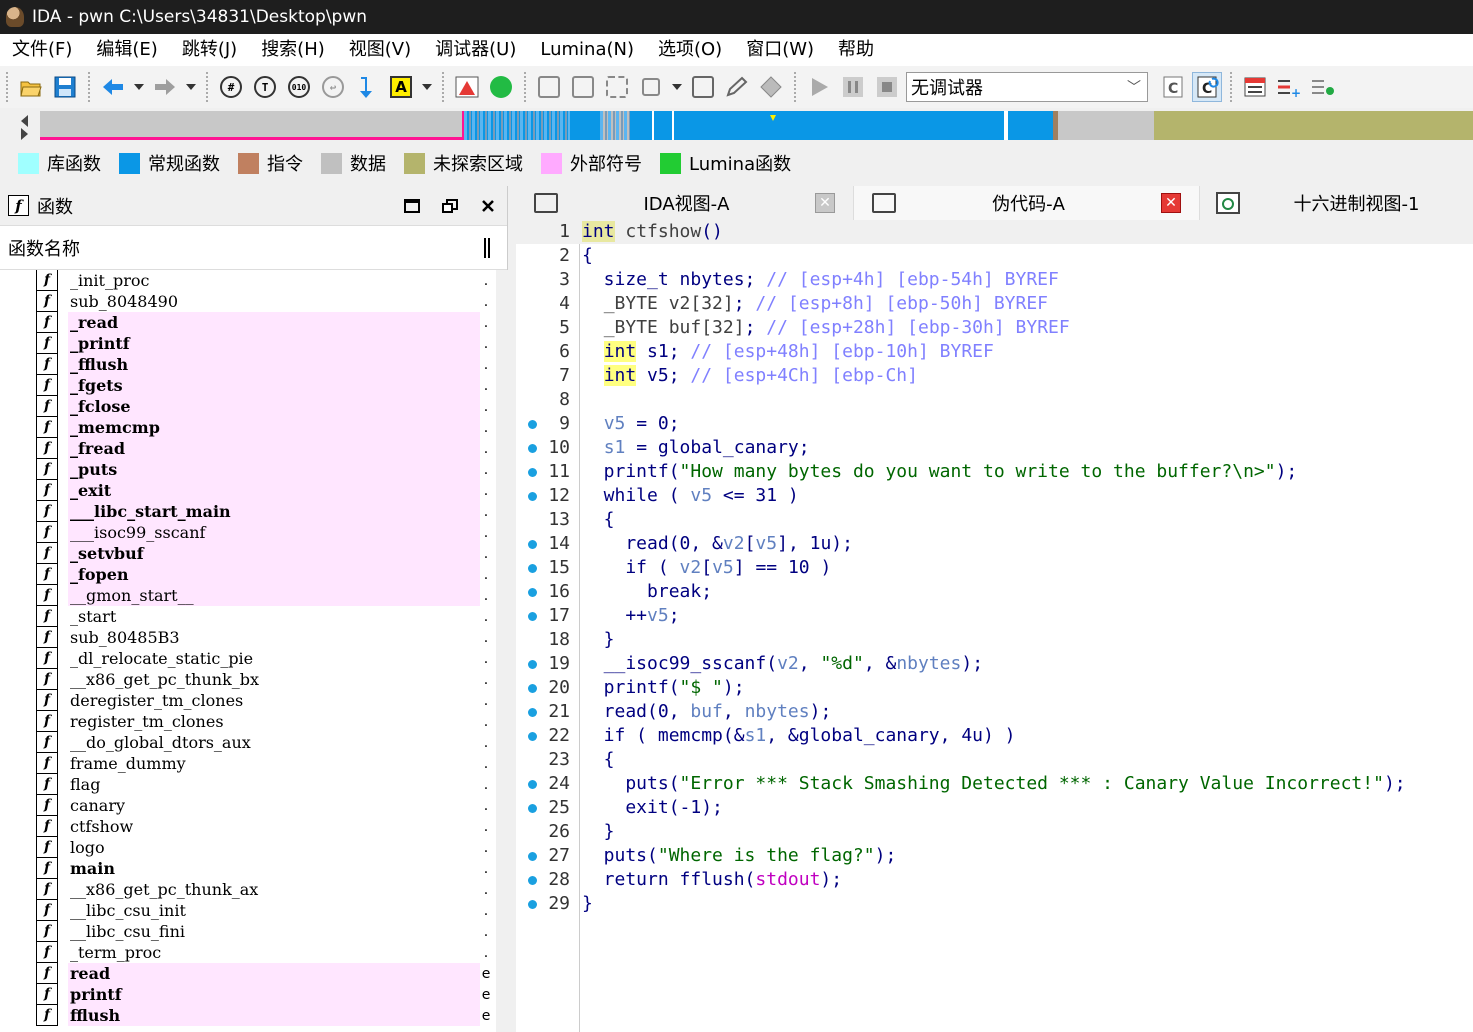 Image resolution: width=1473 pixels, height=1032 pixels. Describe the element at coordinates (264, 973) in the screenshot. I see `function-list-item: f read e` at that location.